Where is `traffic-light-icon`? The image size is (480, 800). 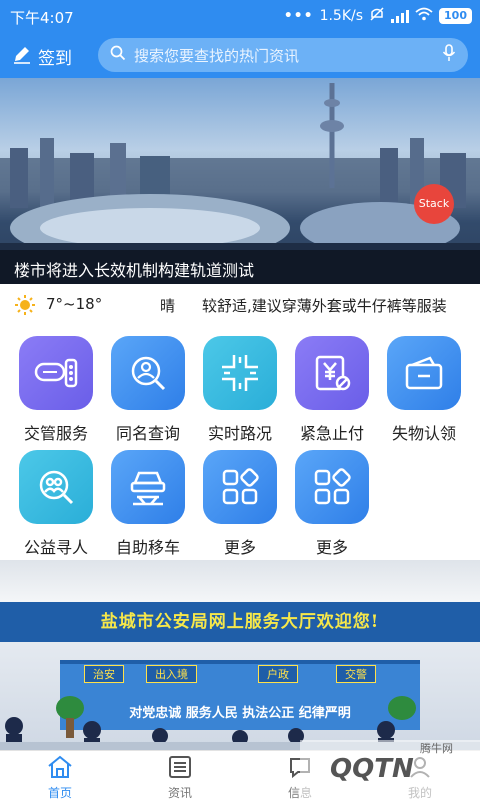 traffic-light-icon is located at coordinates (56, 373).